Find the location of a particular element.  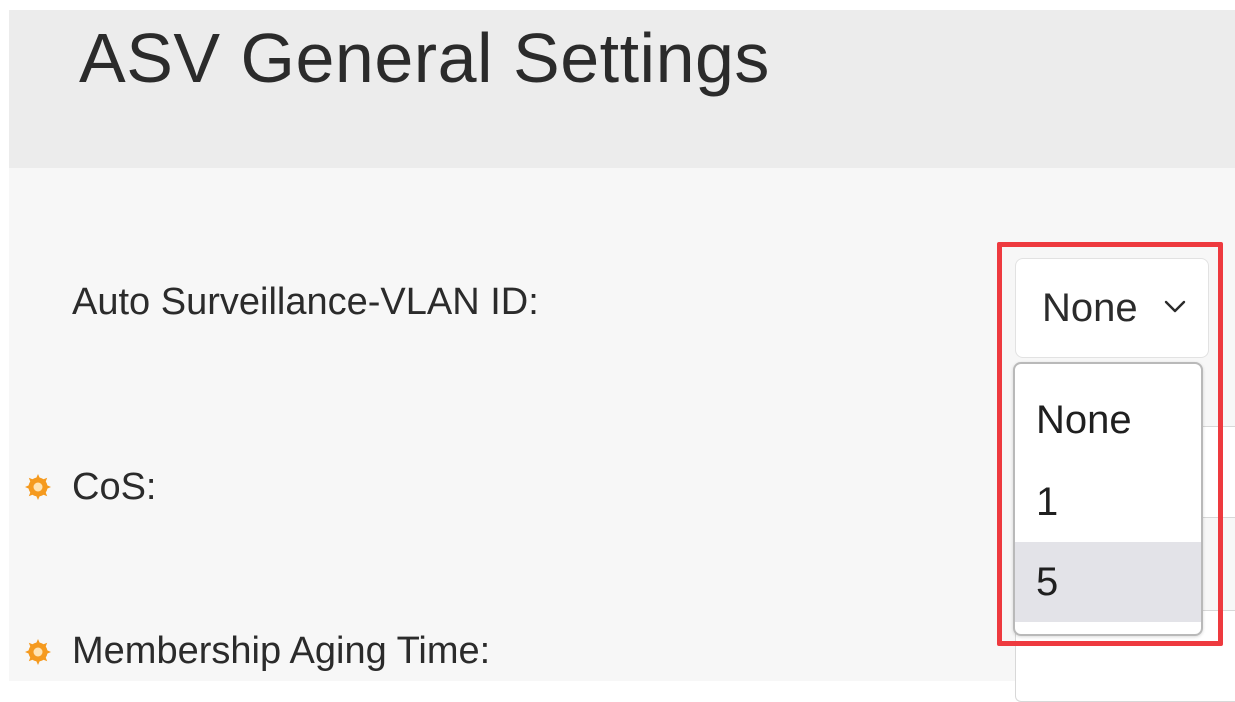

cos-label: CoS: is located at coordinates (114, 487).